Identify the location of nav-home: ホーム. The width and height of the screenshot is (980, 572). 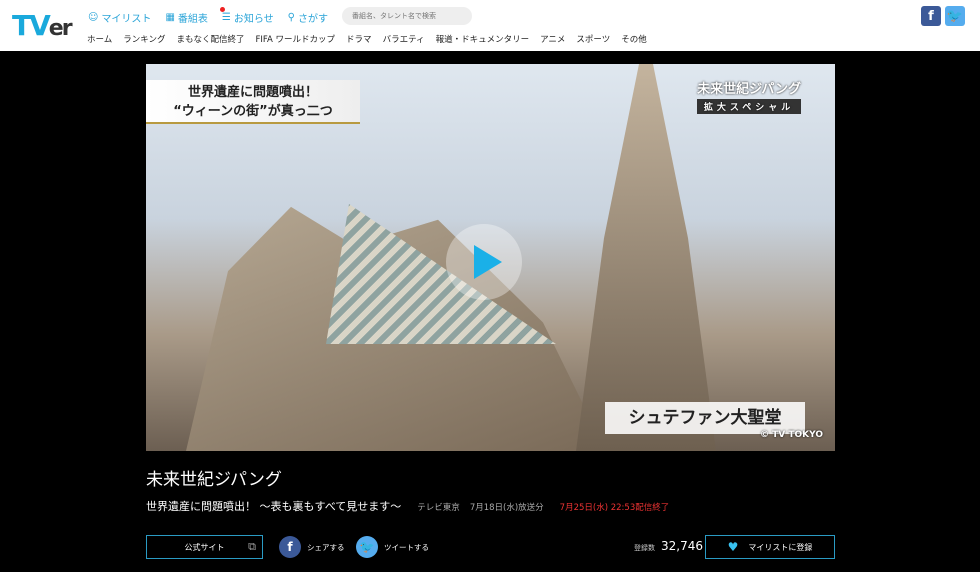
(99, 39).